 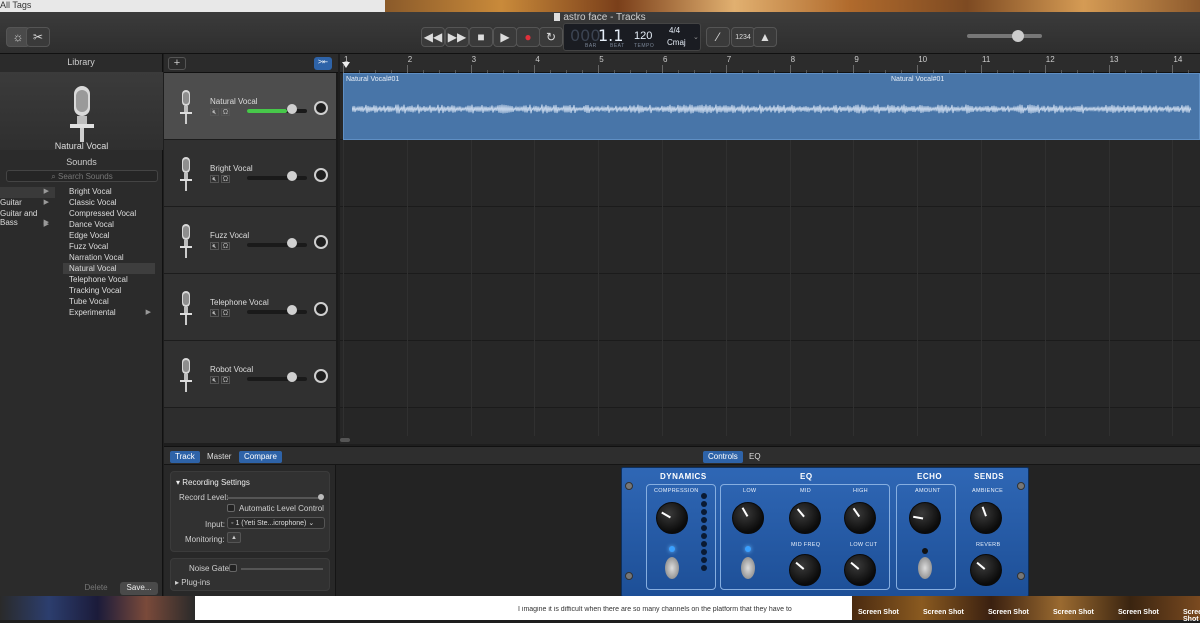 I want to click on ruler: 1 2 3 4 5 6 7 8 9 10 11 12 13 14, so click(x=770, y=63).